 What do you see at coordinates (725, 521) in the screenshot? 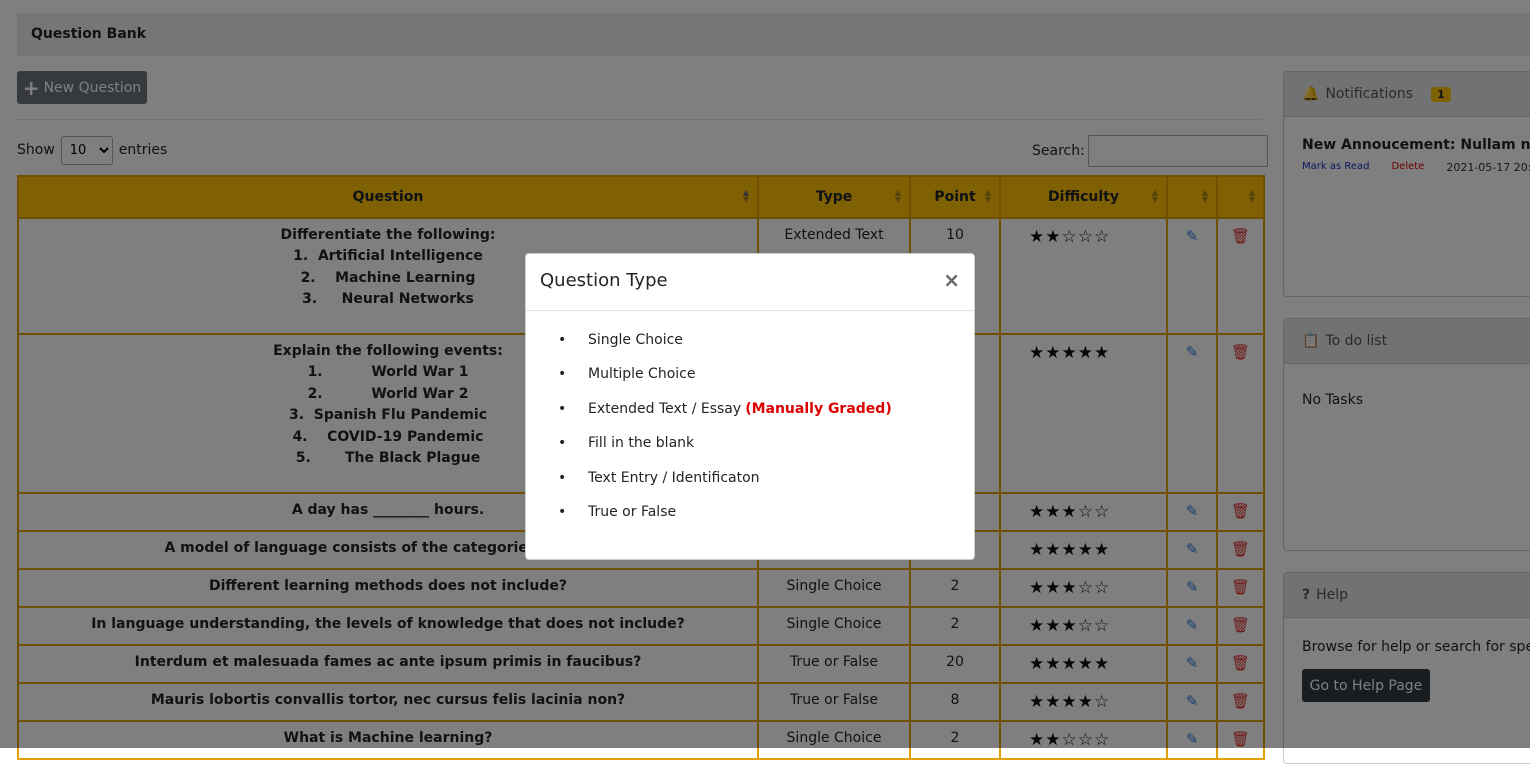
I see `question-type-true-false: • True or False` at bounding box center [725, 521].